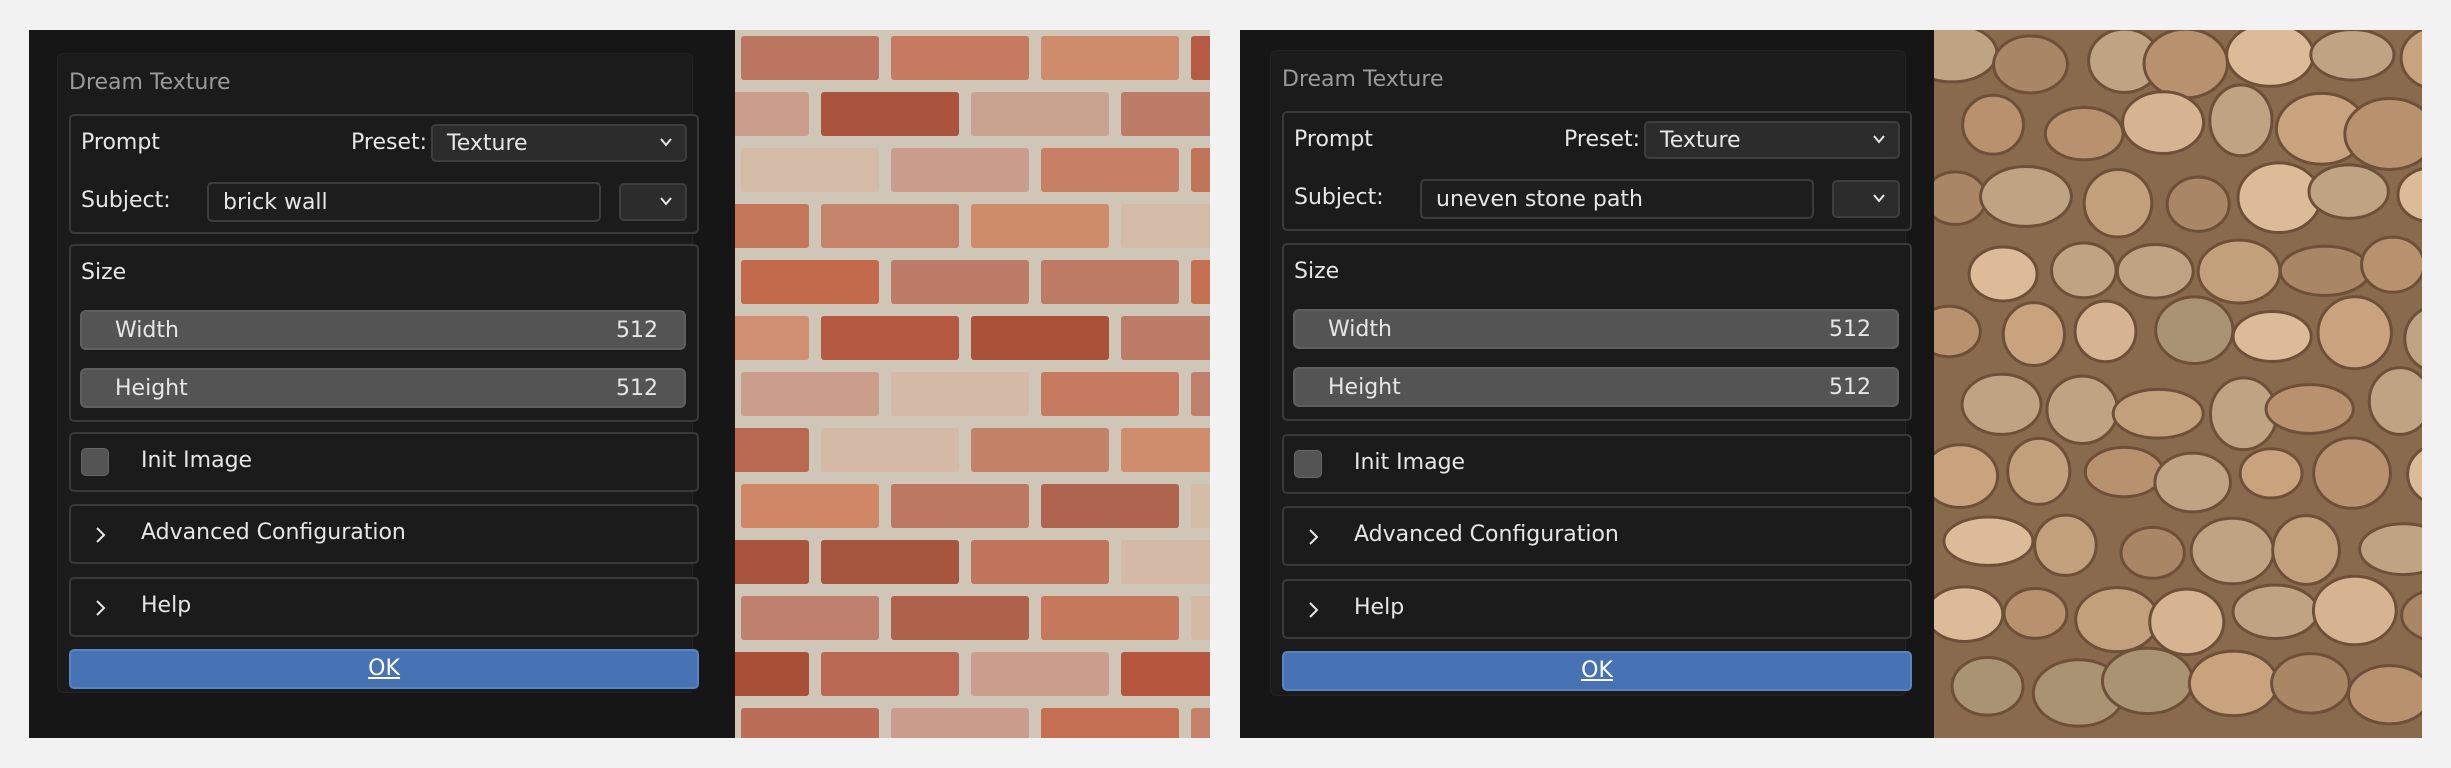  Describe the element at coordinates (1539, 199) in the screenshot. I see `subject-value: uneven stone path` at that location.